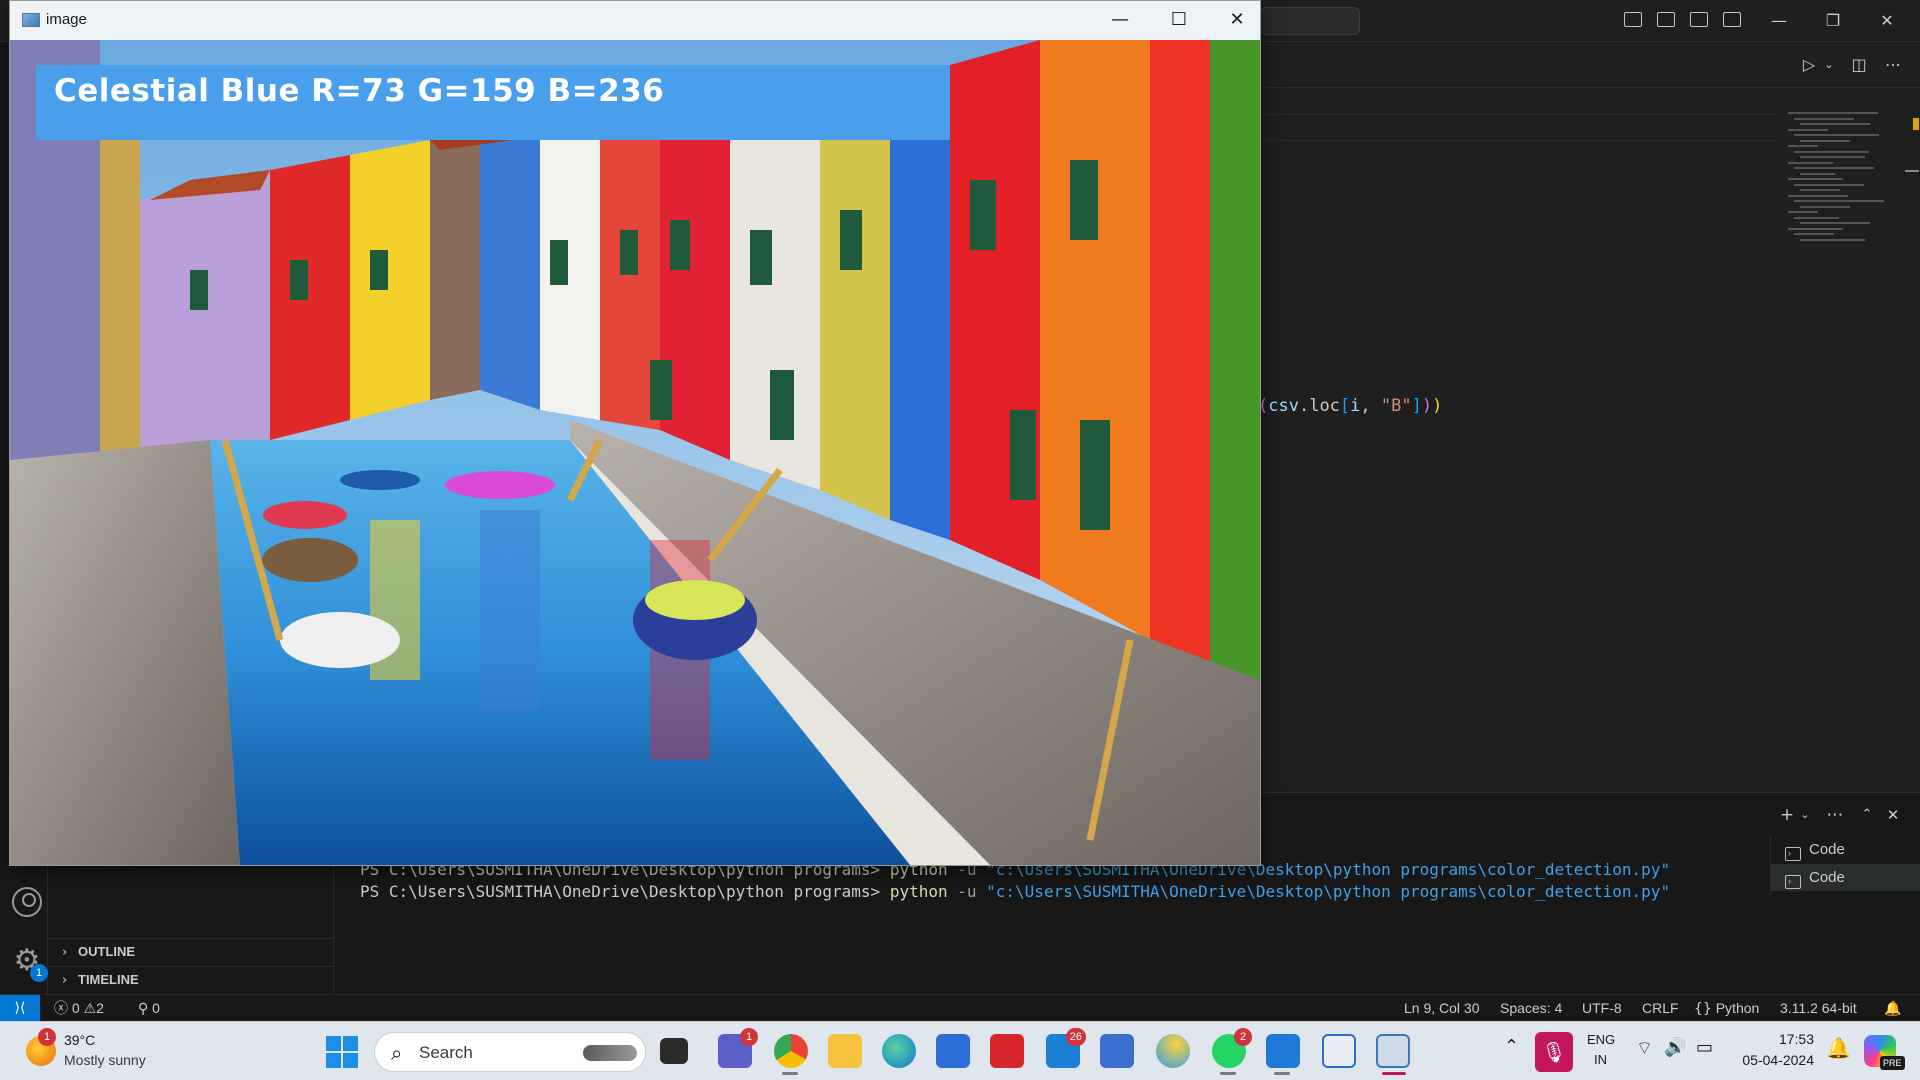 This screenshot has height=1080, width=1920. I want to click on vscode-close-button: ✕, so click(1887, 21).